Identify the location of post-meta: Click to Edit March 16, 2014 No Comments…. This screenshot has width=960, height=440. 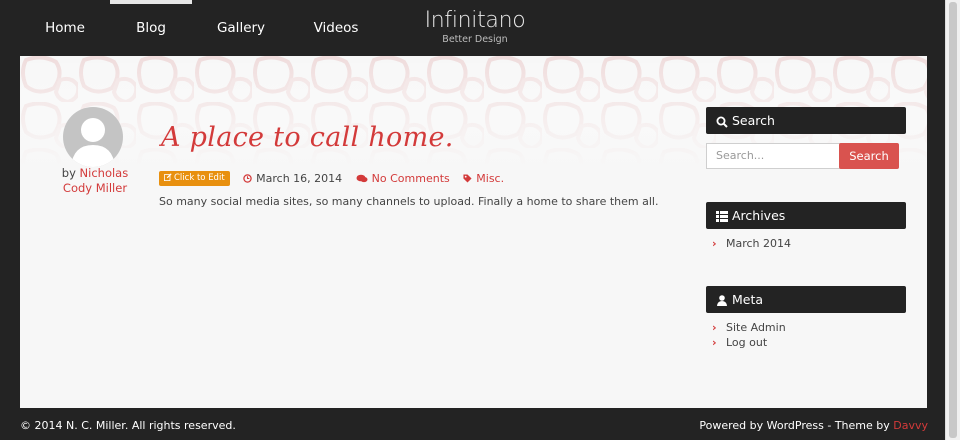
(331, 179).